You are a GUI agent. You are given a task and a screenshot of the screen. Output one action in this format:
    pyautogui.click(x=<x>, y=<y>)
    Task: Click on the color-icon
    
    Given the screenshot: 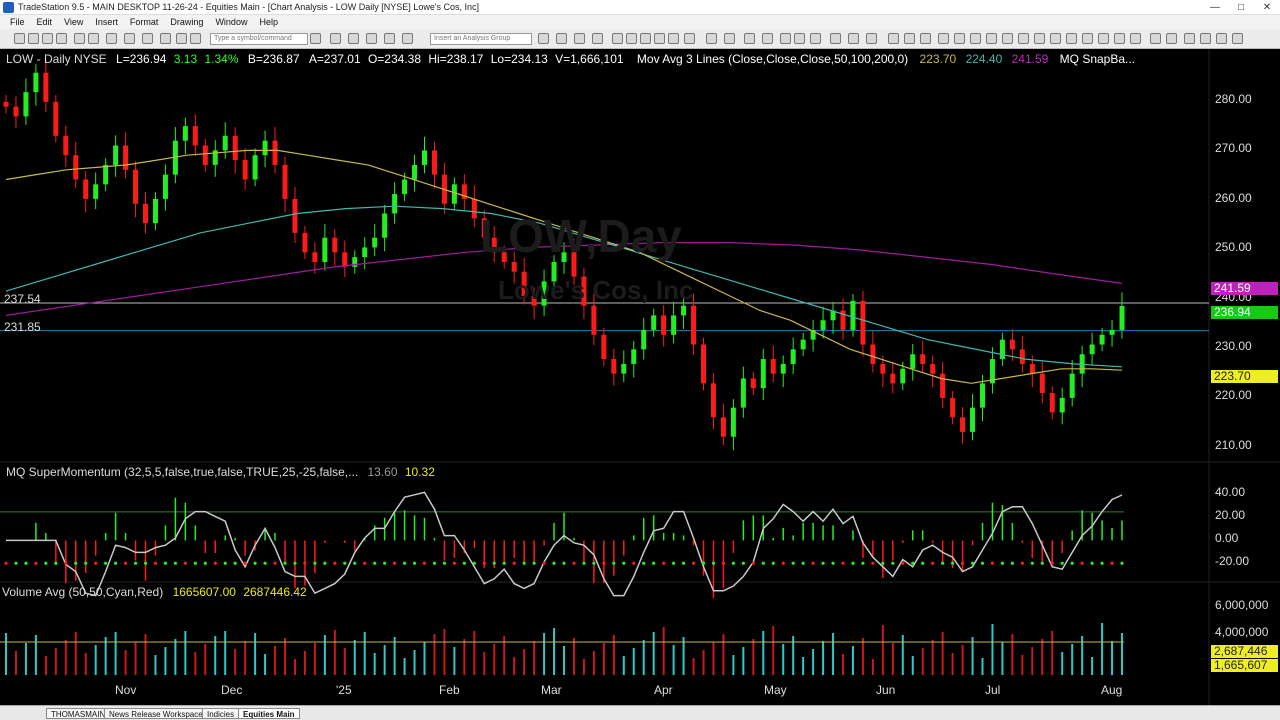 What is the action you would take?
    pyautogui.click(x=749, y=38)
    